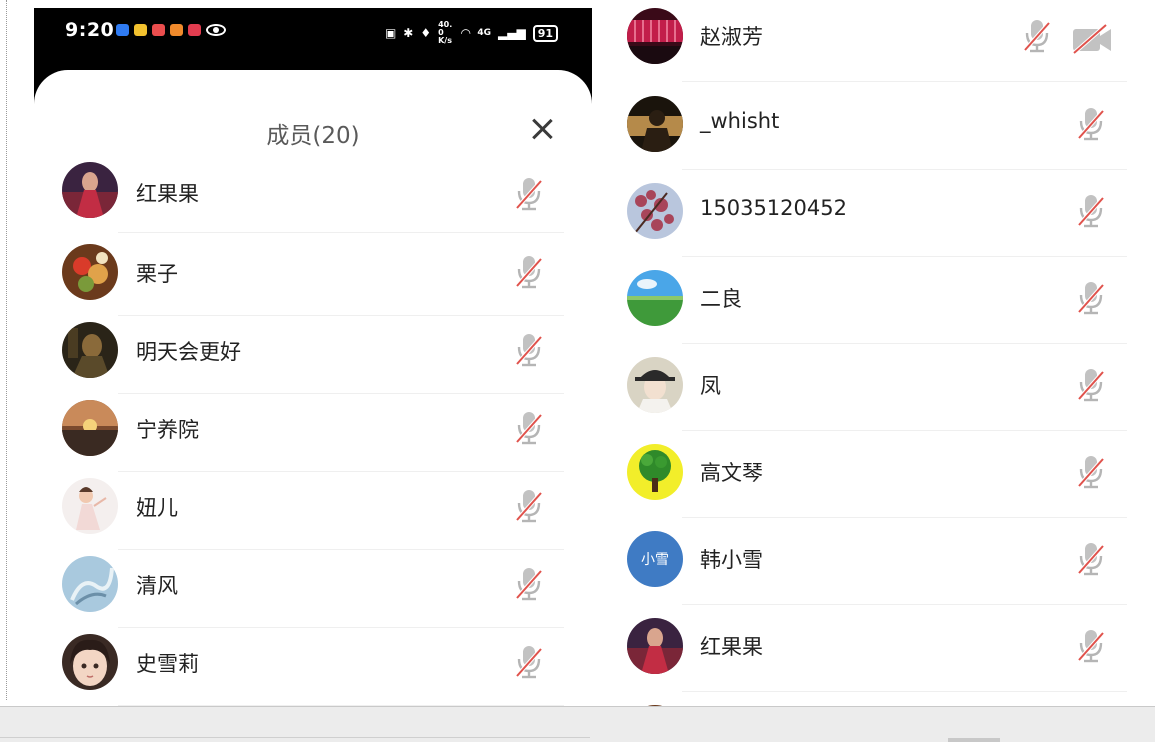 The width and height of the screenshot is (1155, 742). I want to click on member-row: 妞儿, so click(313, 513).